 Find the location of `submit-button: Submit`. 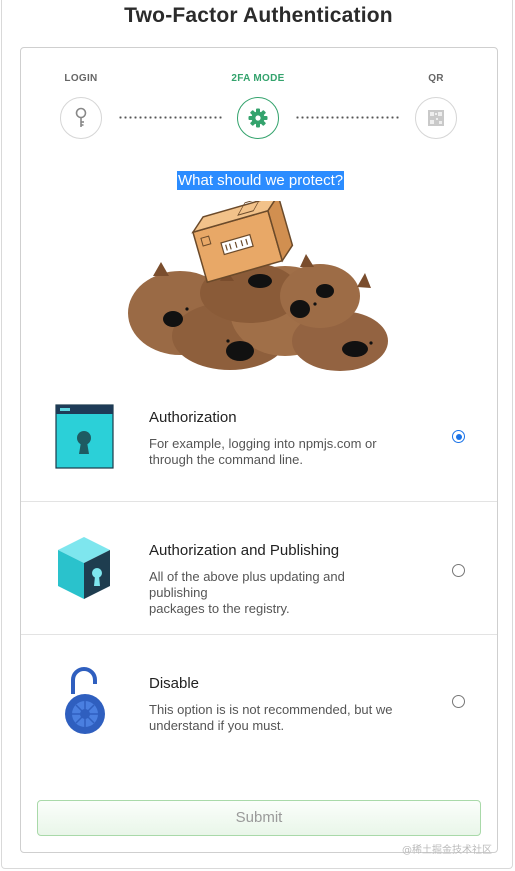

submit-button: Submit is located at coordinates (259, 818).